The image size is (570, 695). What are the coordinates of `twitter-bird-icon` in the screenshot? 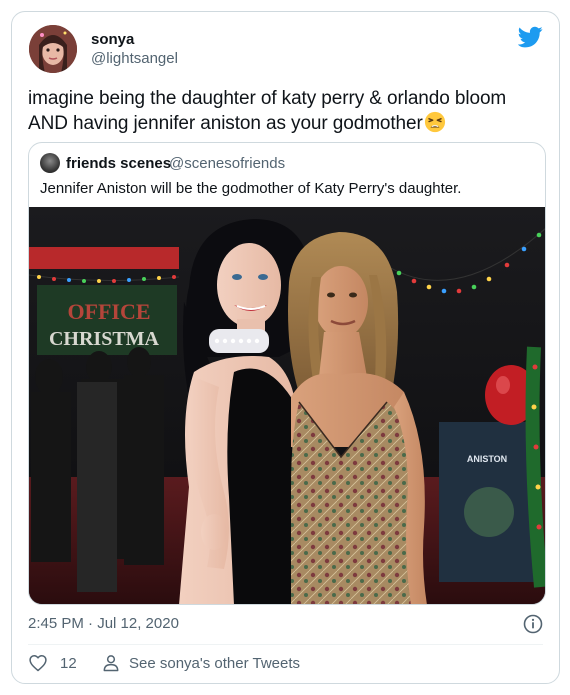 It's located at (530, 37).